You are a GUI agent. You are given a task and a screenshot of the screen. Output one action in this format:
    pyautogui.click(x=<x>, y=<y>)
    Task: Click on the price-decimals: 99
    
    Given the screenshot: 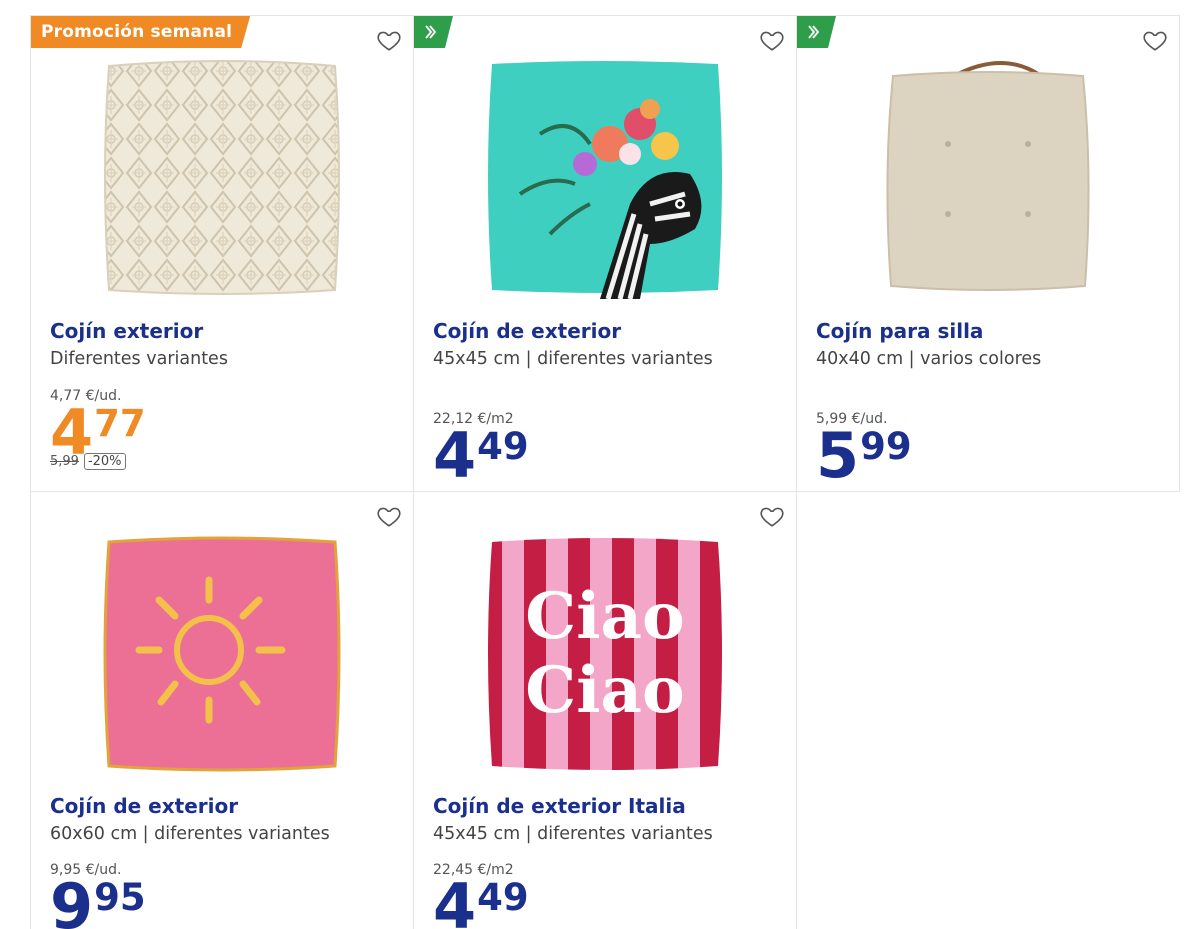 What is the action you would take?
    pyautogui.click(x=886, y=446)
    